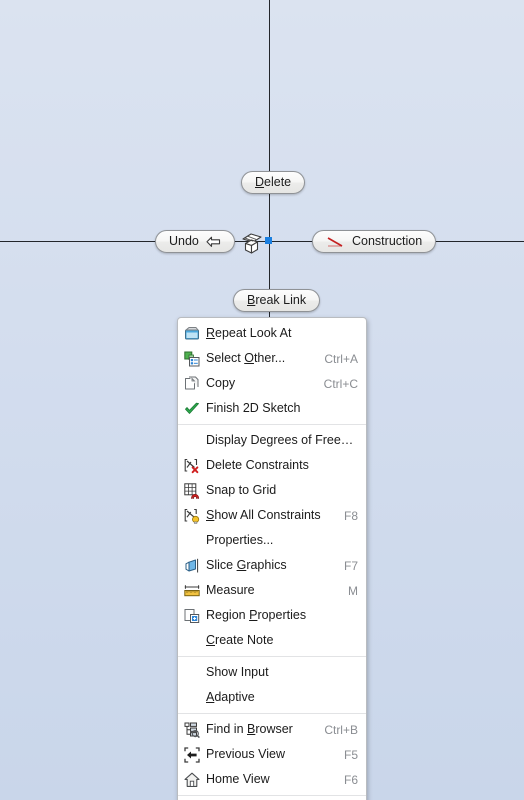  What do you see at coordinates (240, 640) in the screenshot?
I see `menu-item-label: Create Note` at bounding box center [240, 640].